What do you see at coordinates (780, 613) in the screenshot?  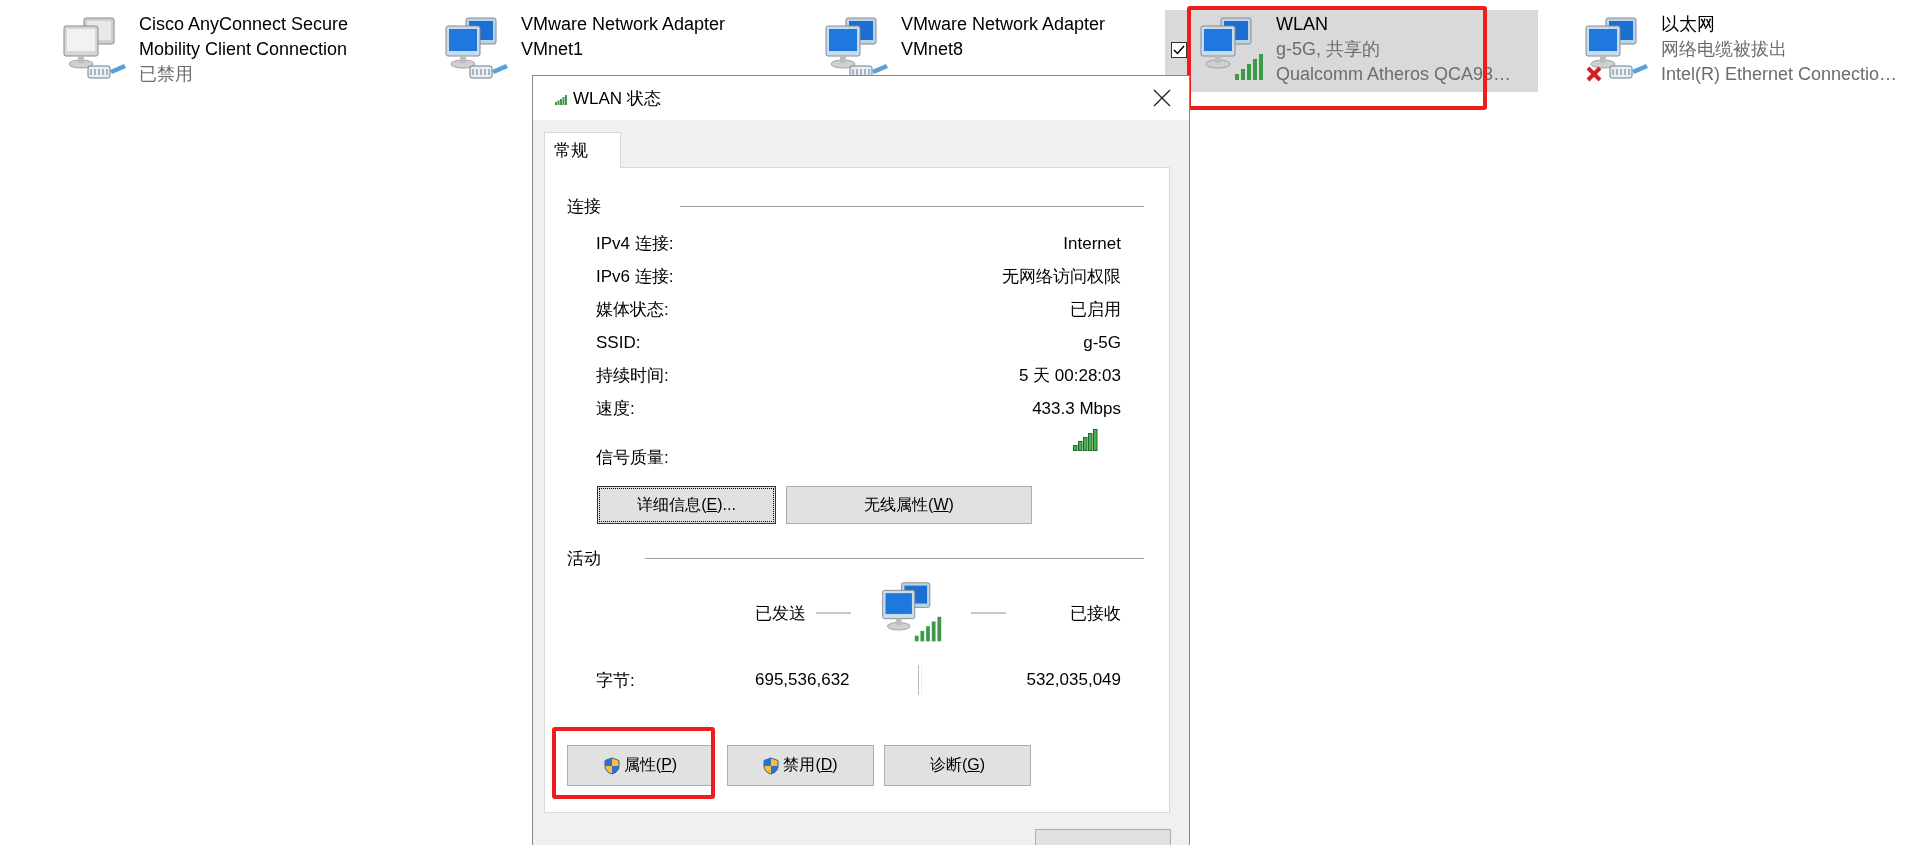 I see `sent-label: 已发送` at bounding box center [780, 613].